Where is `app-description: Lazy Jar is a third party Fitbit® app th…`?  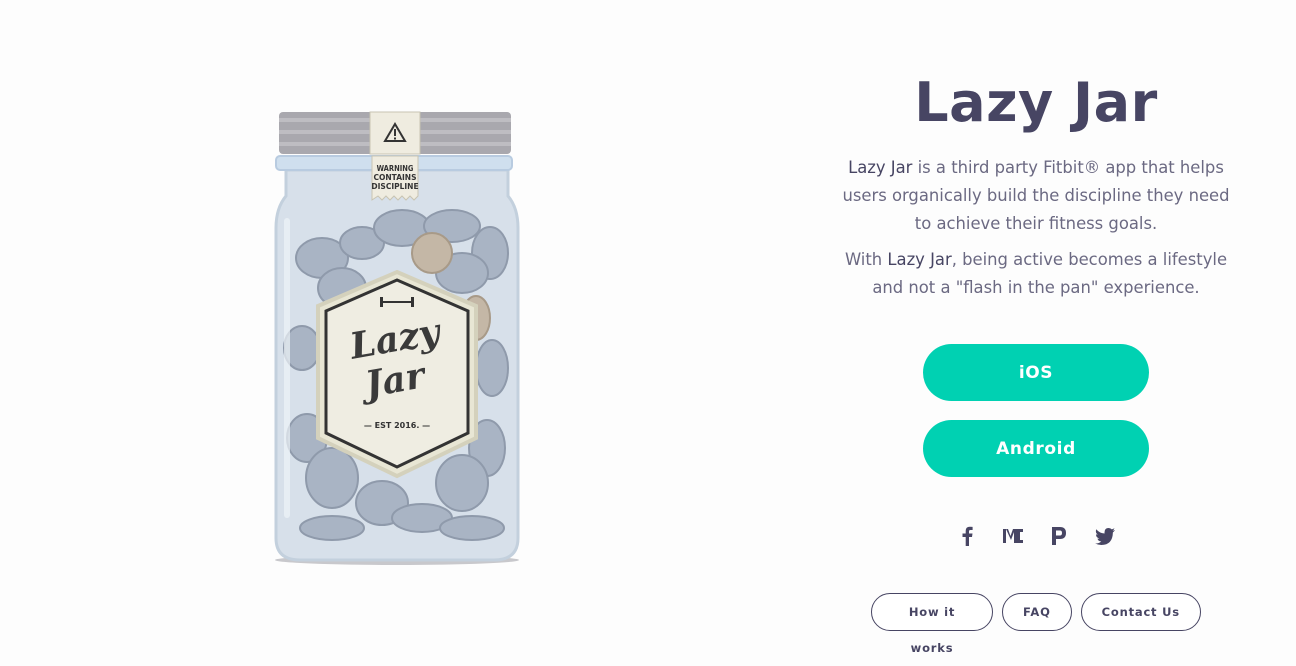
app-description: Lazy Jar is a third party Fitbit® app th… is located at coordinates (1036, 196).